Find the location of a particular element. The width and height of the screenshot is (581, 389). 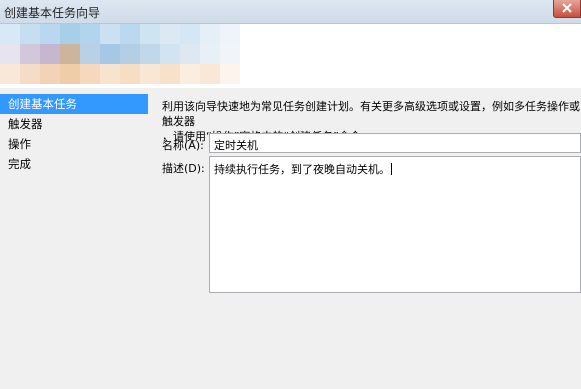

wizard-steps-nav: 创建基本任务 触发器 操作 完成 is located at coordinates (75, 134).